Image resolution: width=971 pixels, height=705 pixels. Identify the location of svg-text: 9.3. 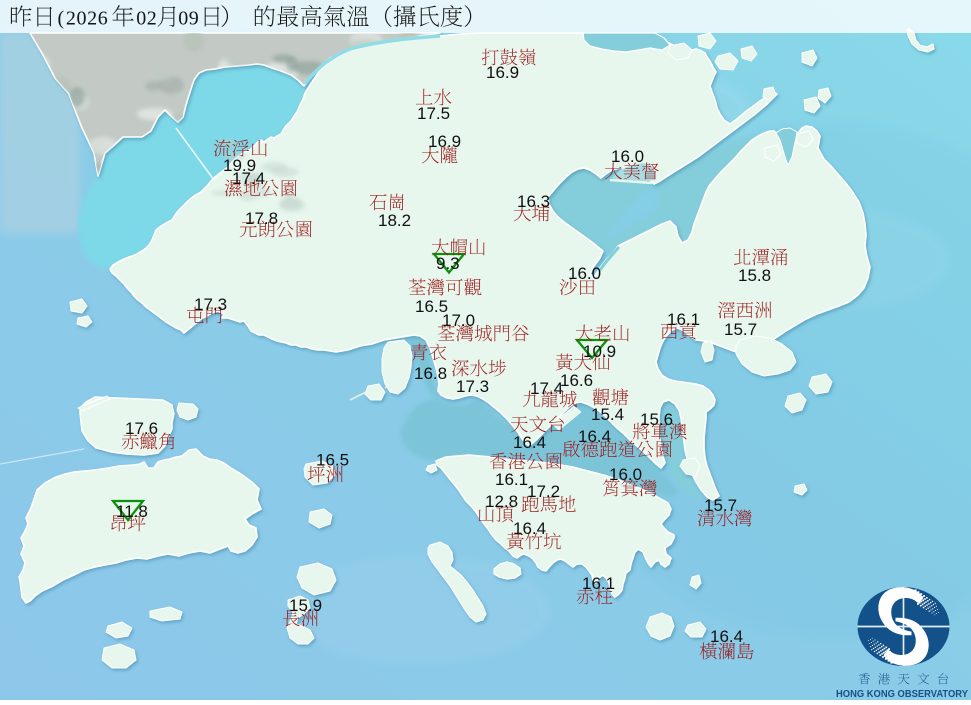
(448, 263).